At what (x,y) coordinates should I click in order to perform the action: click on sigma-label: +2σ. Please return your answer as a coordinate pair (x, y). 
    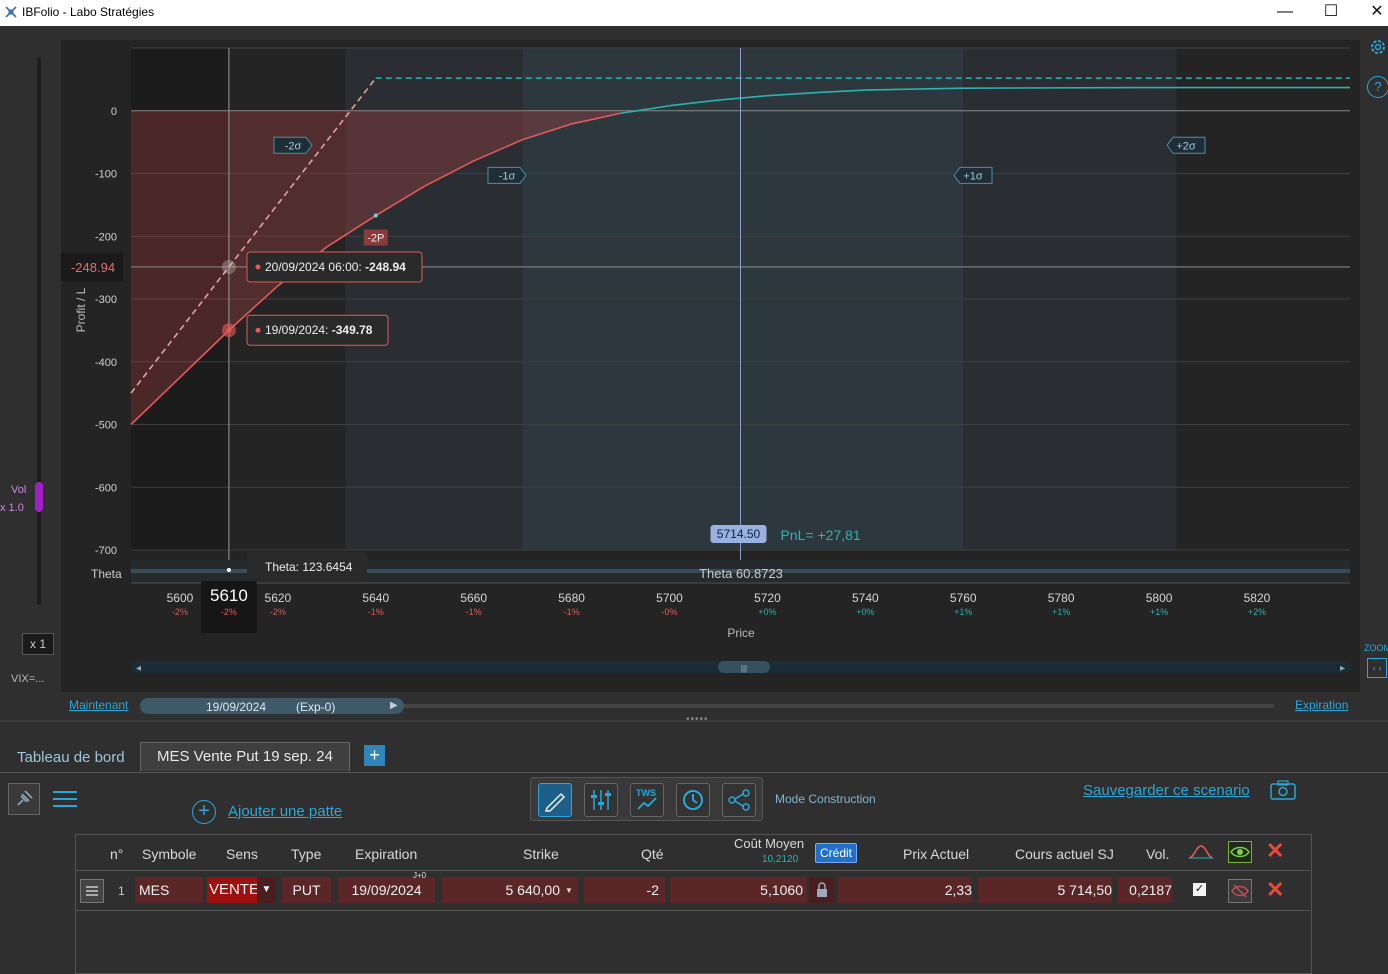
    Looking at the image, I should click on (1186, 145).